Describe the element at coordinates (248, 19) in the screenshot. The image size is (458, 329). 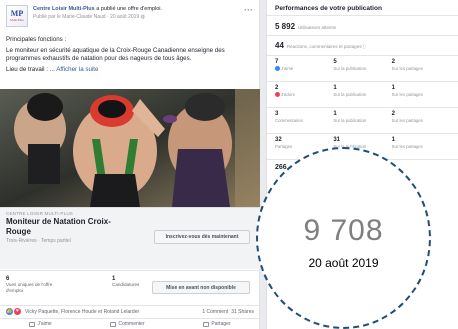
I see `more-options-icon: ···` at that location.